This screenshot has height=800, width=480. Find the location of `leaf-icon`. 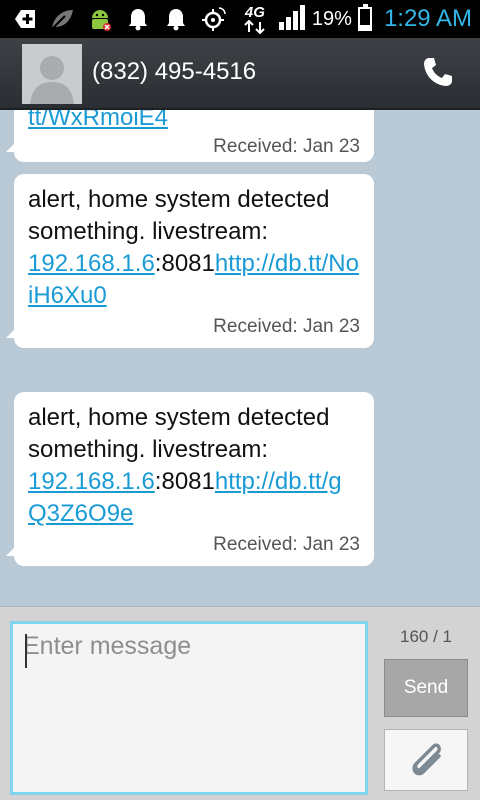

leaf-icon is located at coordinates (62, 19).